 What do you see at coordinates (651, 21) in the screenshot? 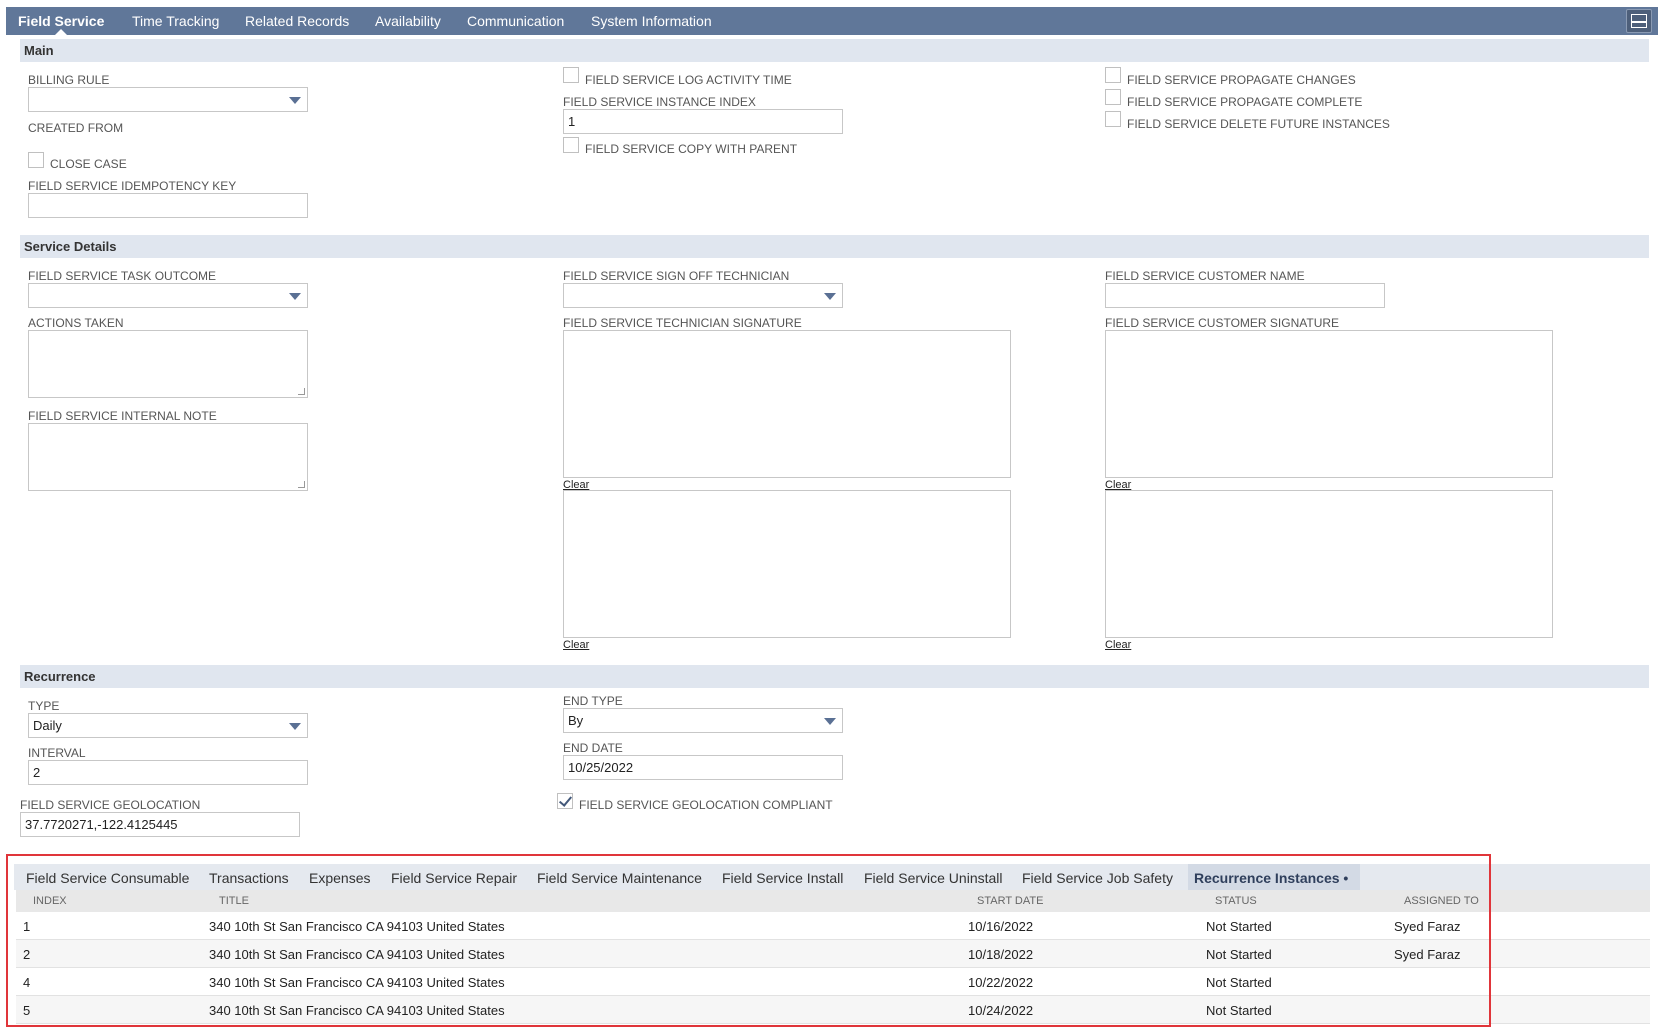
I see `tab-system-information: System Information` at bounding box center [651, 21].